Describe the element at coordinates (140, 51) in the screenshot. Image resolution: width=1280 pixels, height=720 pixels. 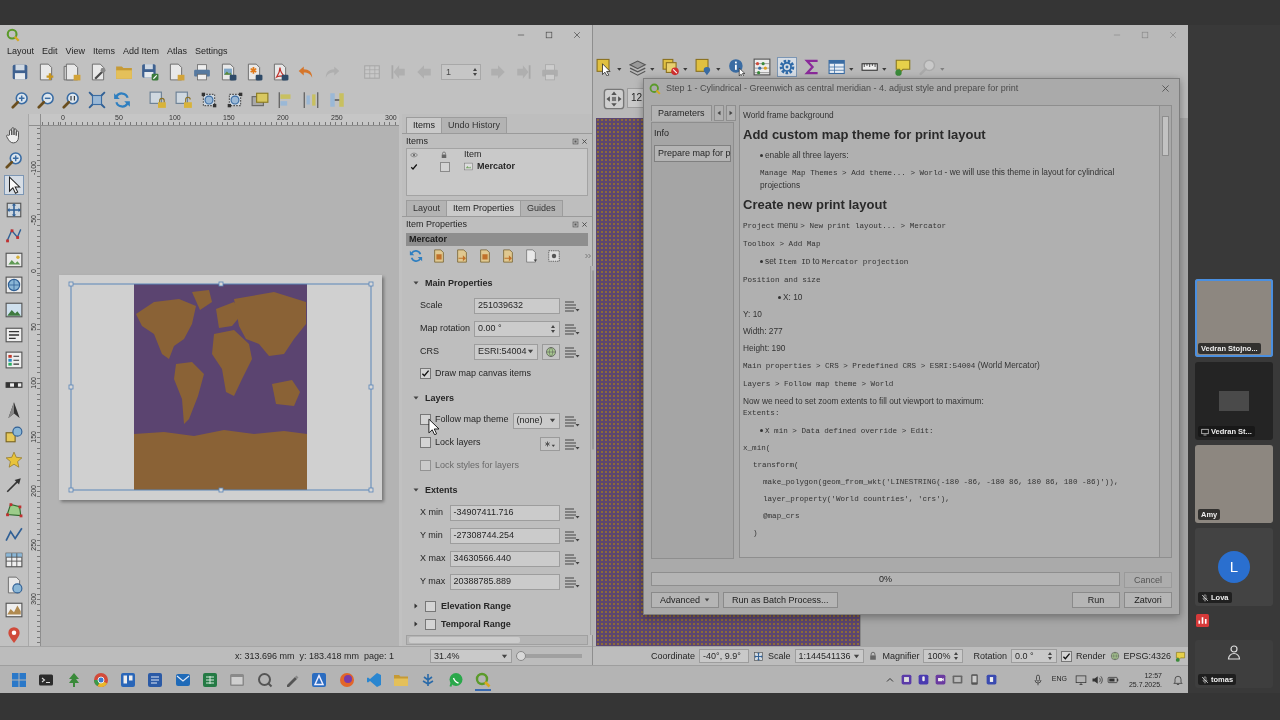
I see `menu-item: Add Item` at that location.